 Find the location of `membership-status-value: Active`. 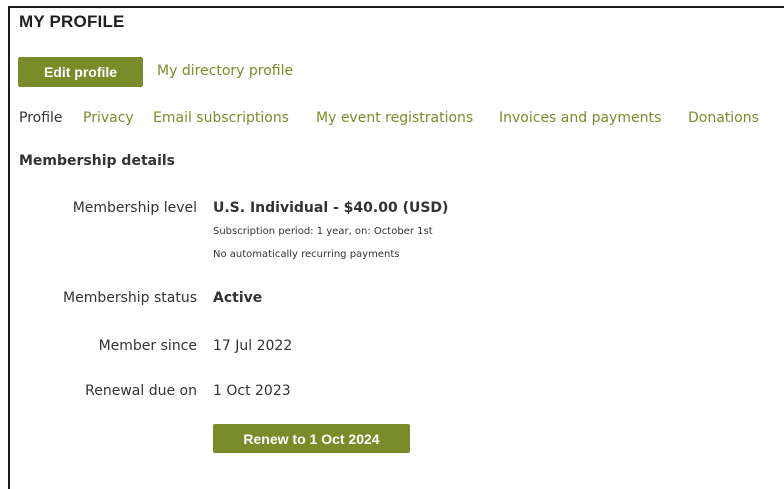

membership-status-value: Active is located at coordinates (238, 298).